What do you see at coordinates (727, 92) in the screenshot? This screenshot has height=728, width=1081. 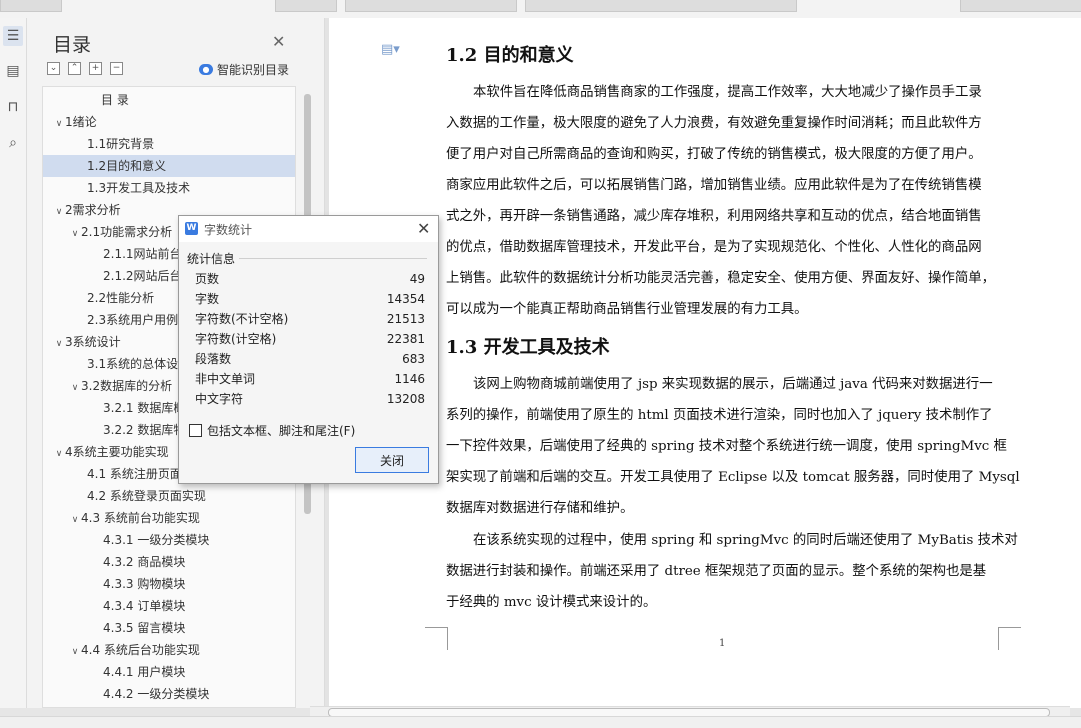 I see `paragraph-line: 本软件旨在降低商品销售商家的工作强度，提高工作效率，大大地减少了操作员手工录` at bounding box center [727, 92].